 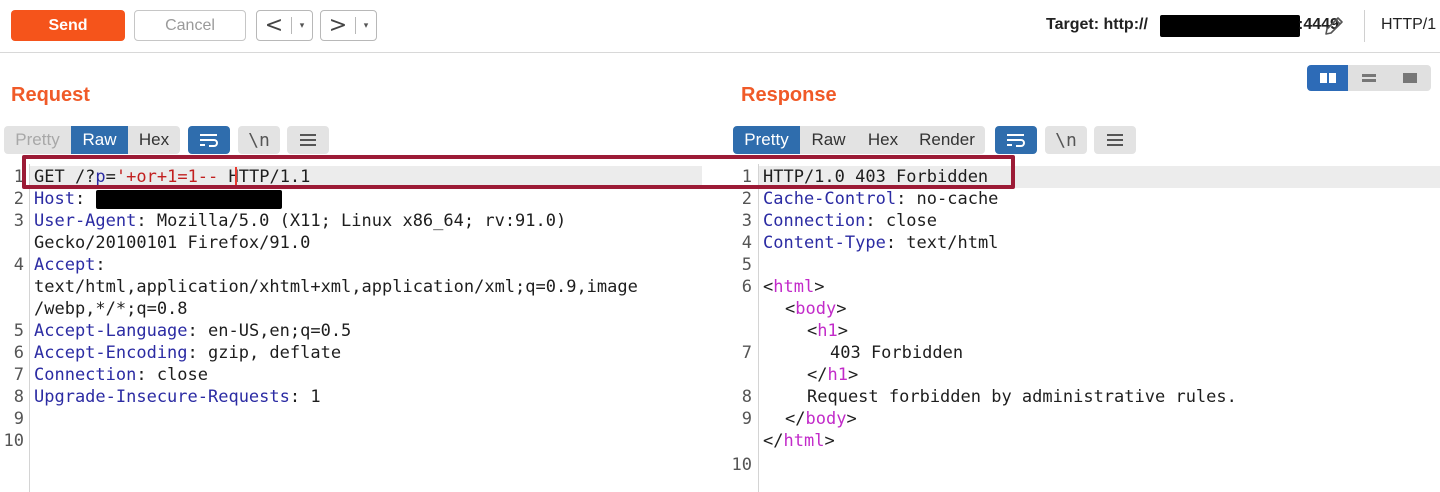 What do you see at coordinates (111, 309) in the screenshot?
I see `request-line-accept-cont: /webp,*/*;q=0.8` at bounding box center [111, 309].